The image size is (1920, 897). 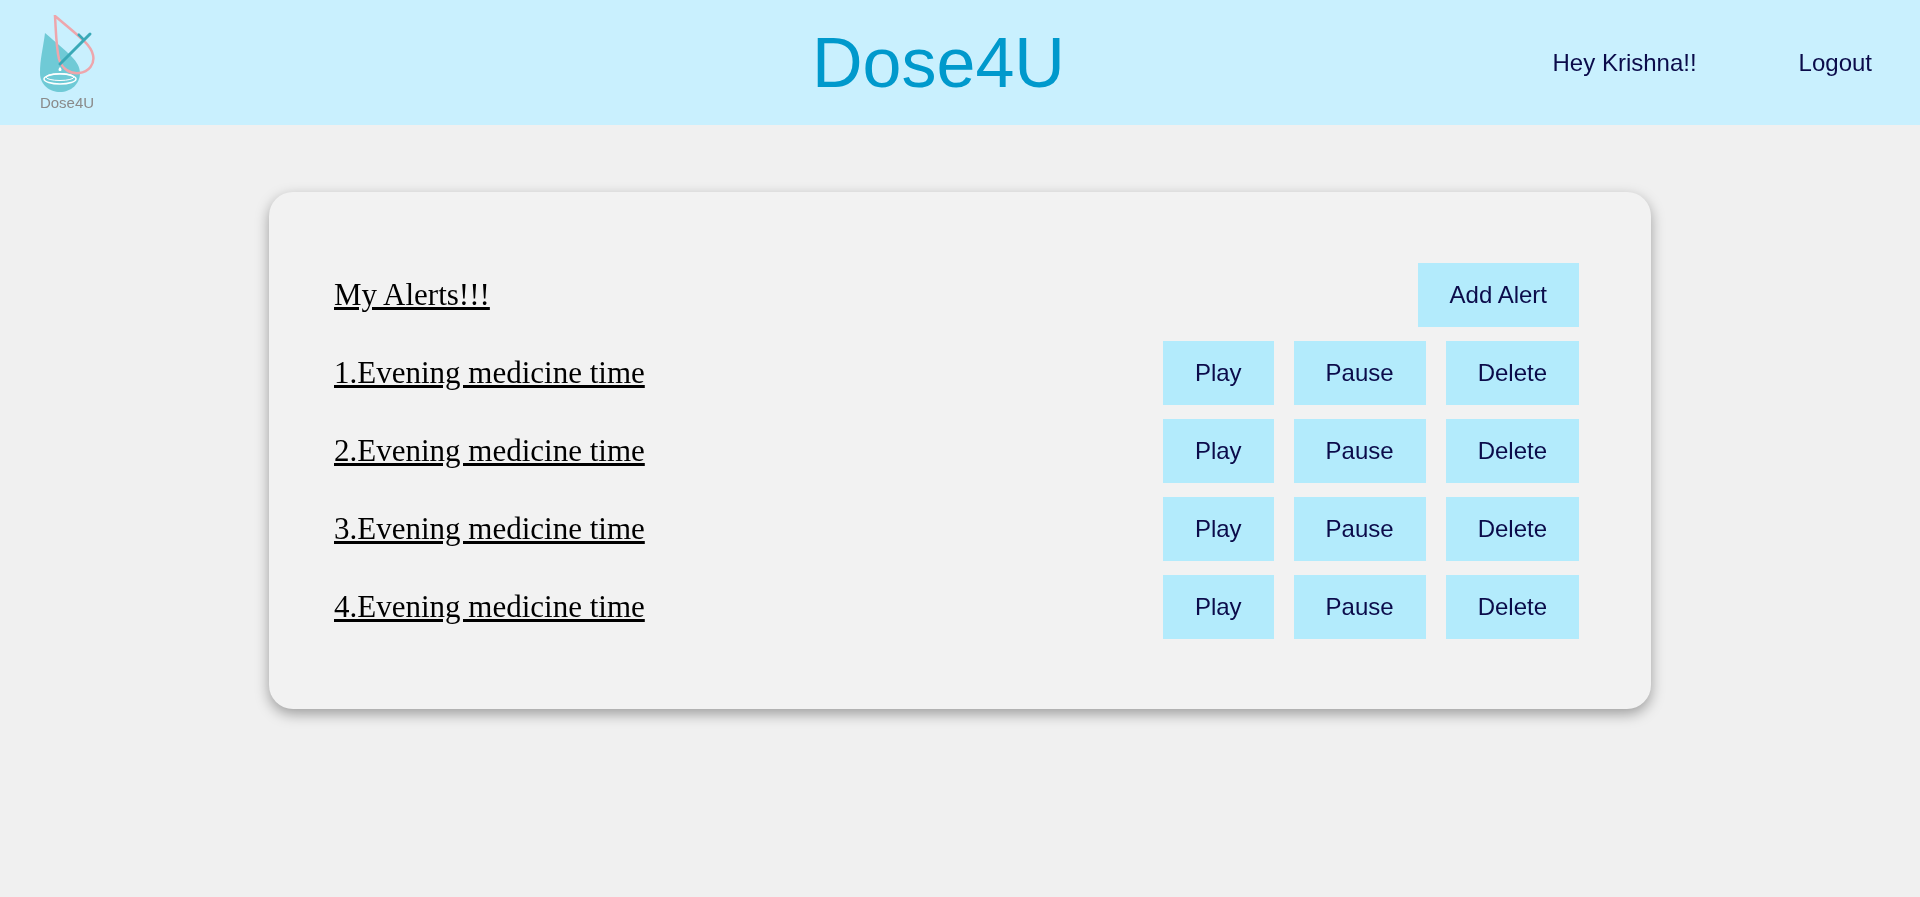 I want to click on alerts-heading: My Alerts!!!, so click(x=412, y=295).